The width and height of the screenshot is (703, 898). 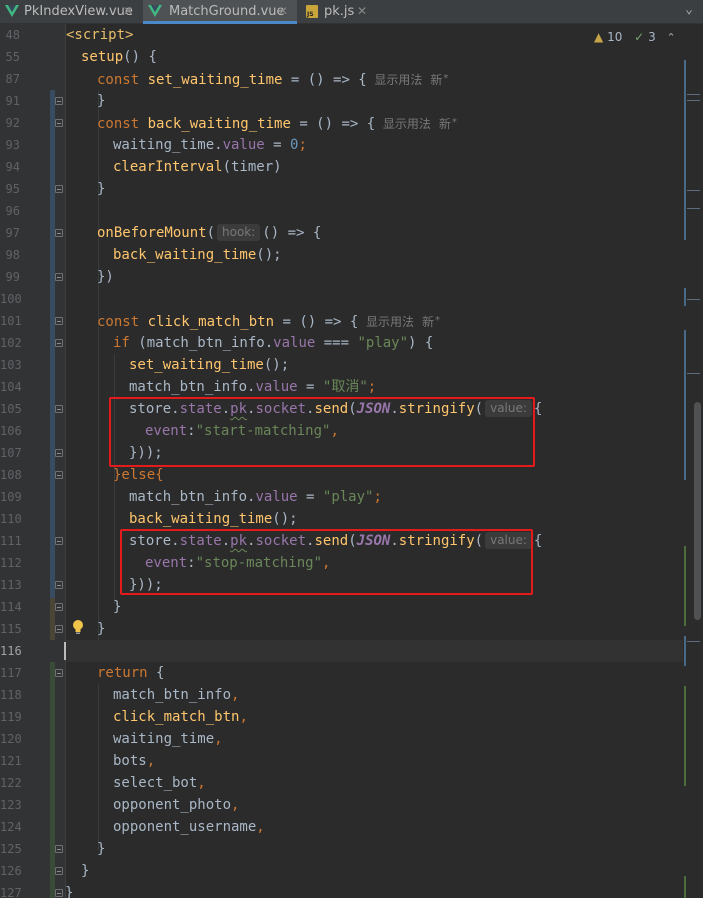 I want to click on vertical-scrollbar-thumb, so click(x=697, y=511).